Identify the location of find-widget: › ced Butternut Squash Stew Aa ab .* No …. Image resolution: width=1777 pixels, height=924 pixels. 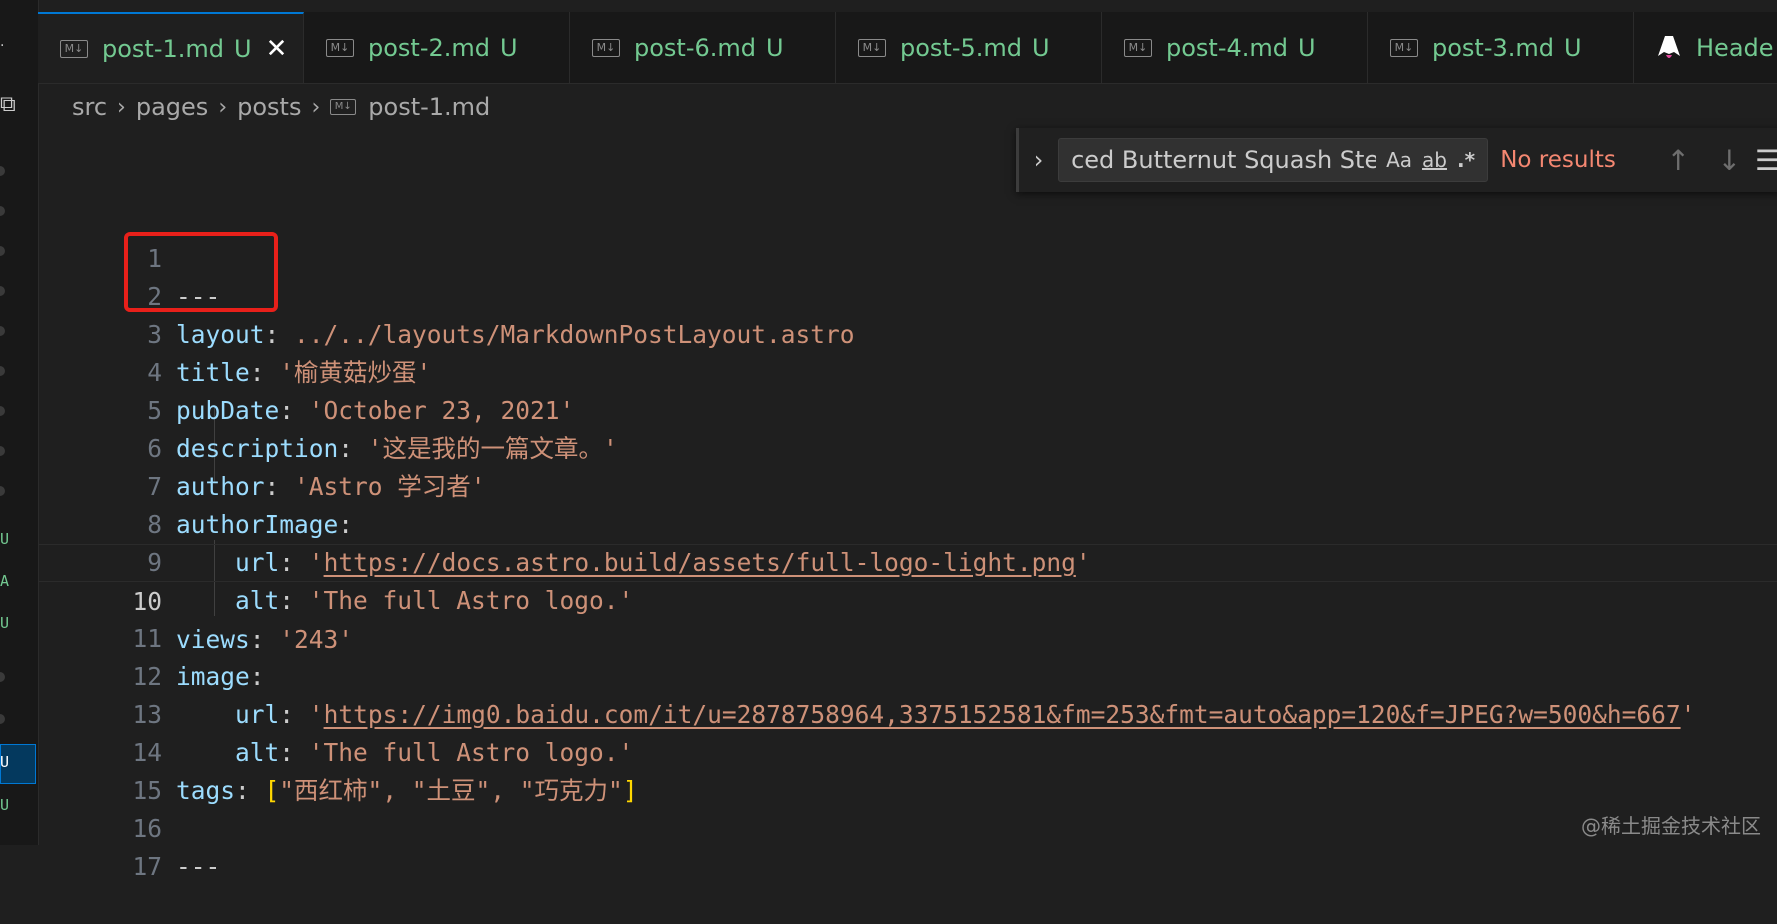
(1396, 160).